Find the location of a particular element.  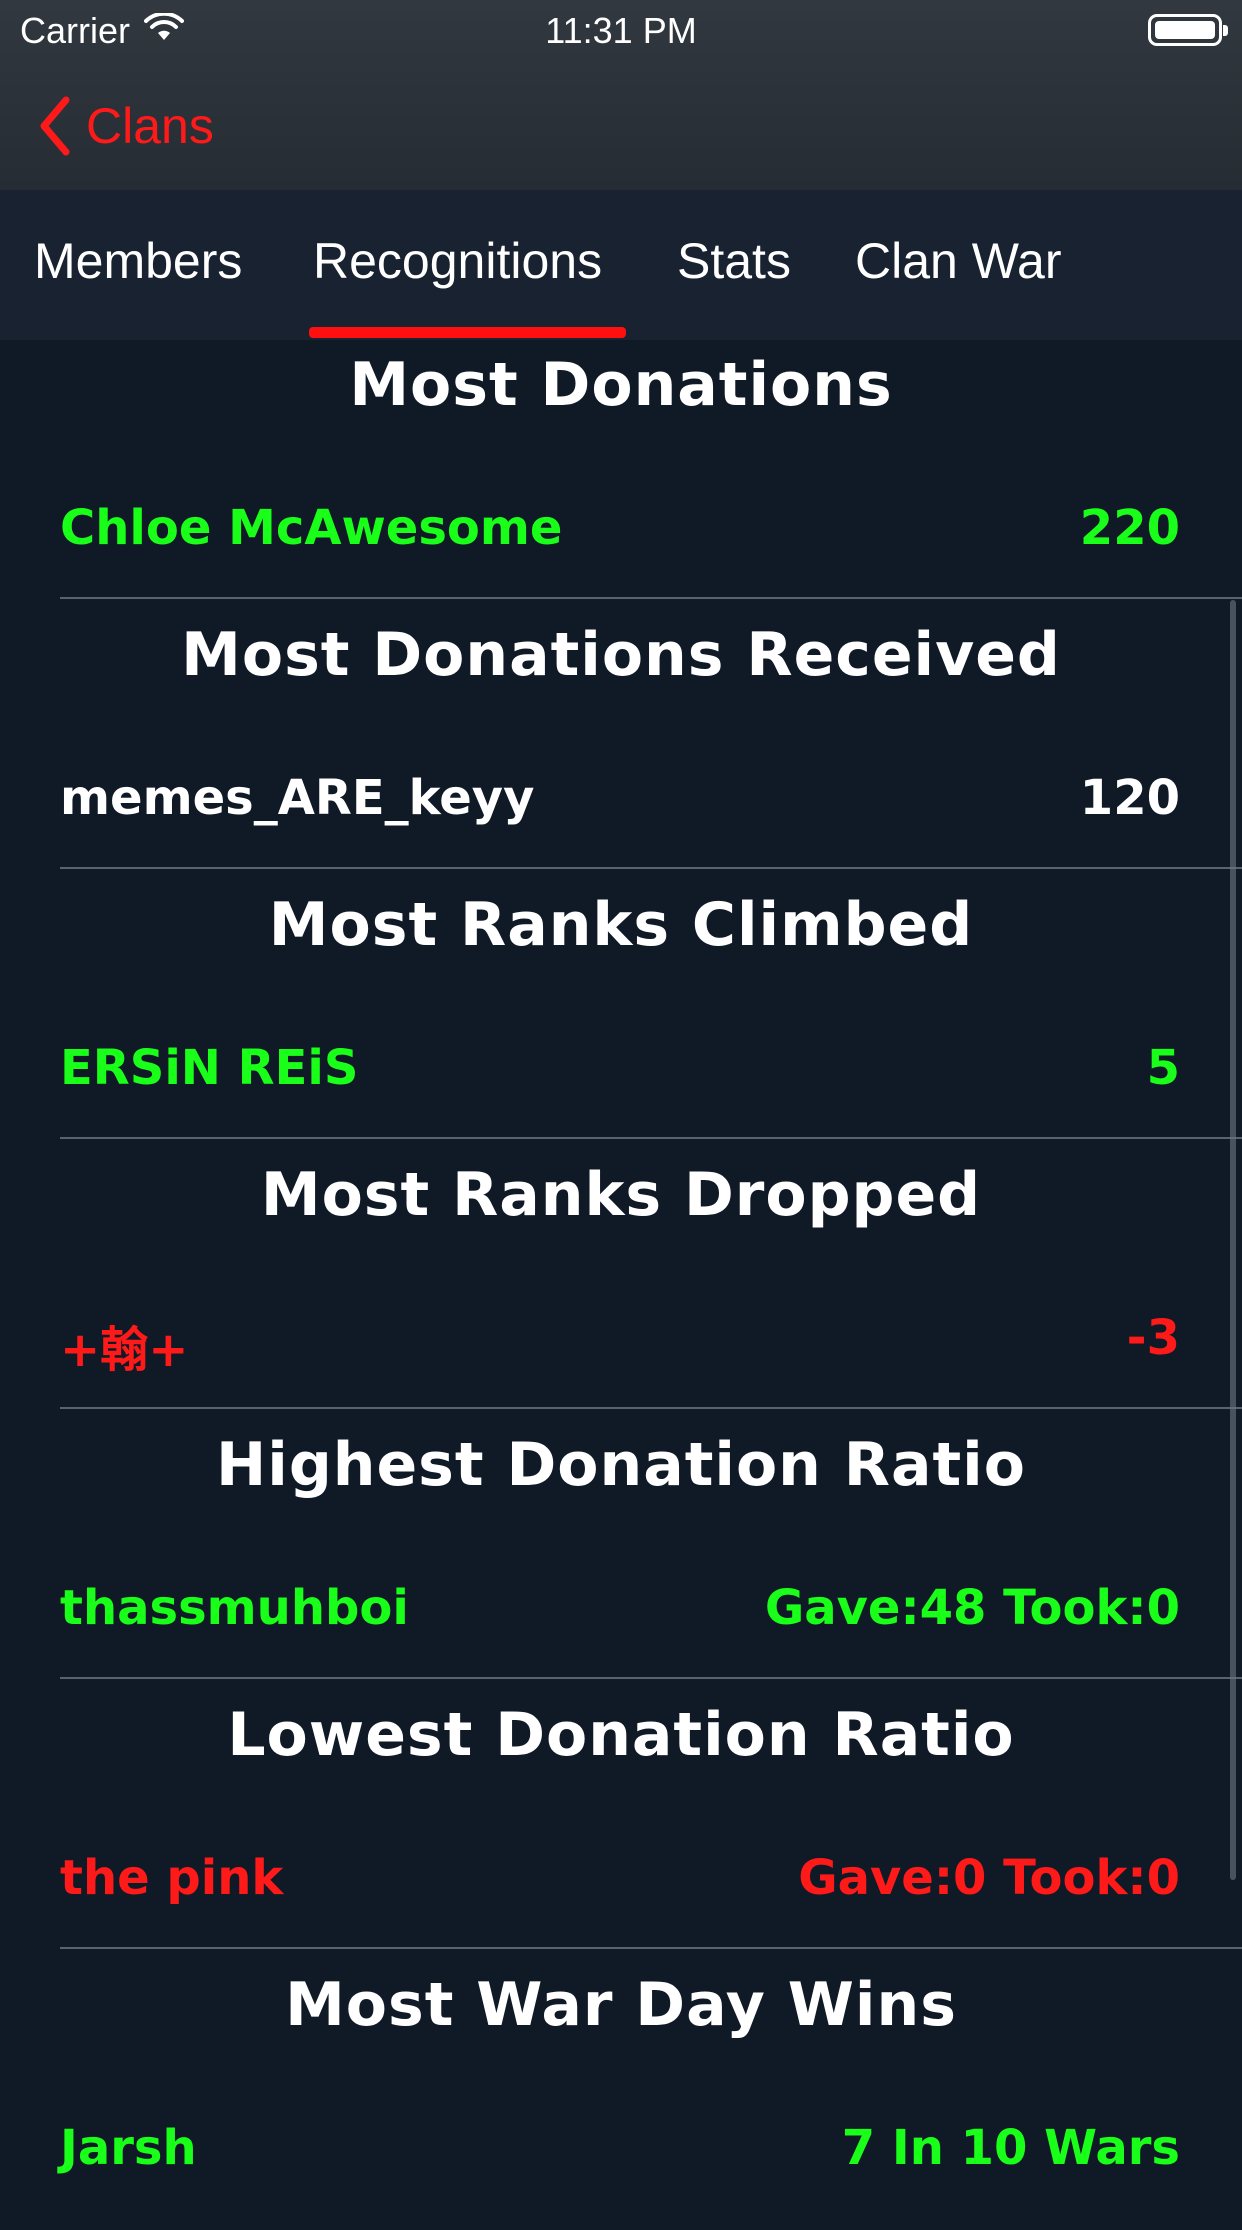

status-bar: Carrier 11:31 PM is located at coordinates (621, 31).